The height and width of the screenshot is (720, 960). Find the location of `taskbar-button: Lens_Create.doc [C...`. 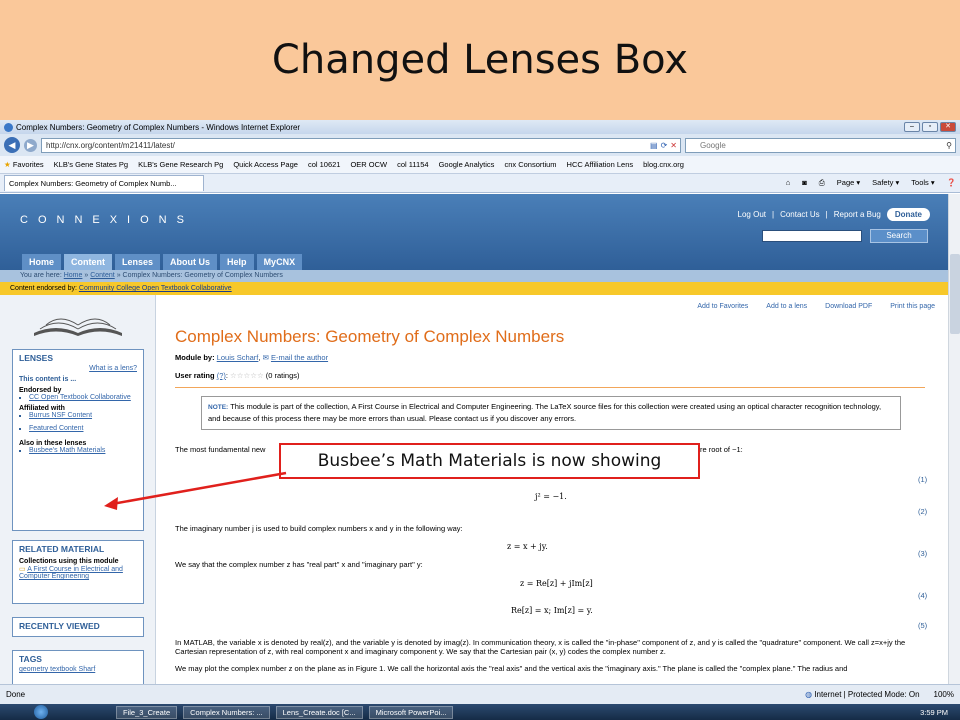

taskbar-button: Lens_Create.doc [C... is located at coordinates (319, 712).